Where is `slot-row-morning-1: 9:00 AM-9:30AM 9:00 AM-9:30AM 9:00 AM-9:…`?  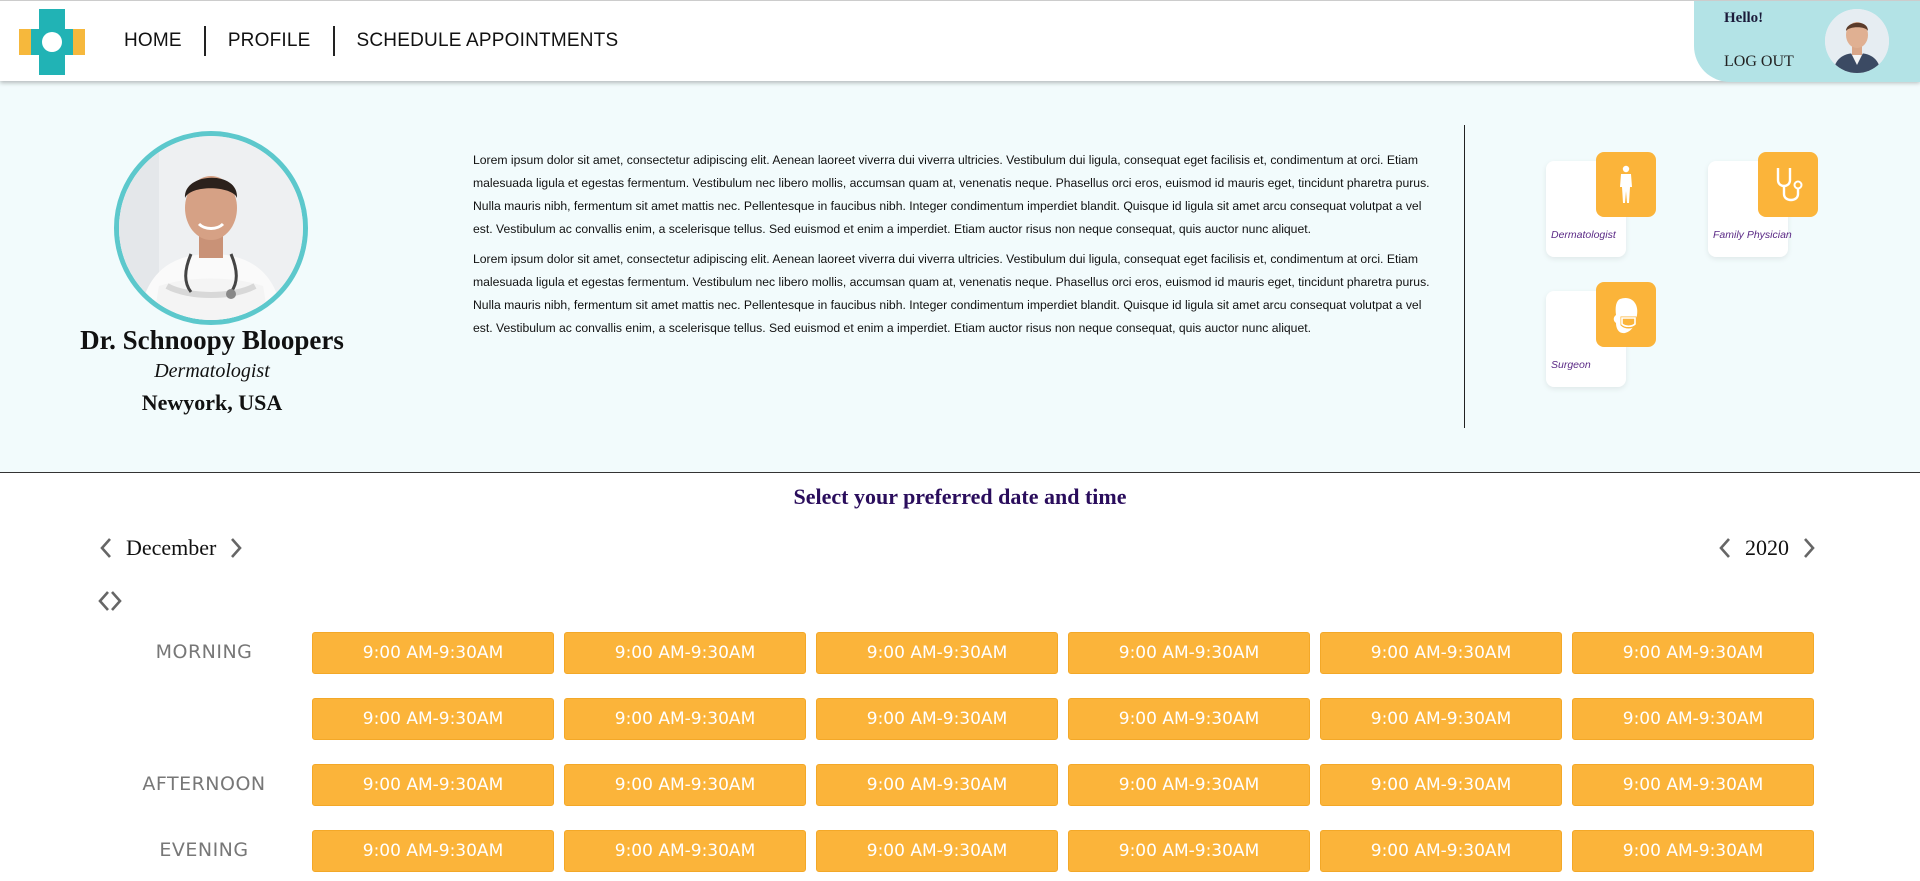 slot-row-morning-1: 9:00 AM-9:30AM 9:00 AM-9:30AM 9:00 AM-9:… is located at coordinates (1063, 653).